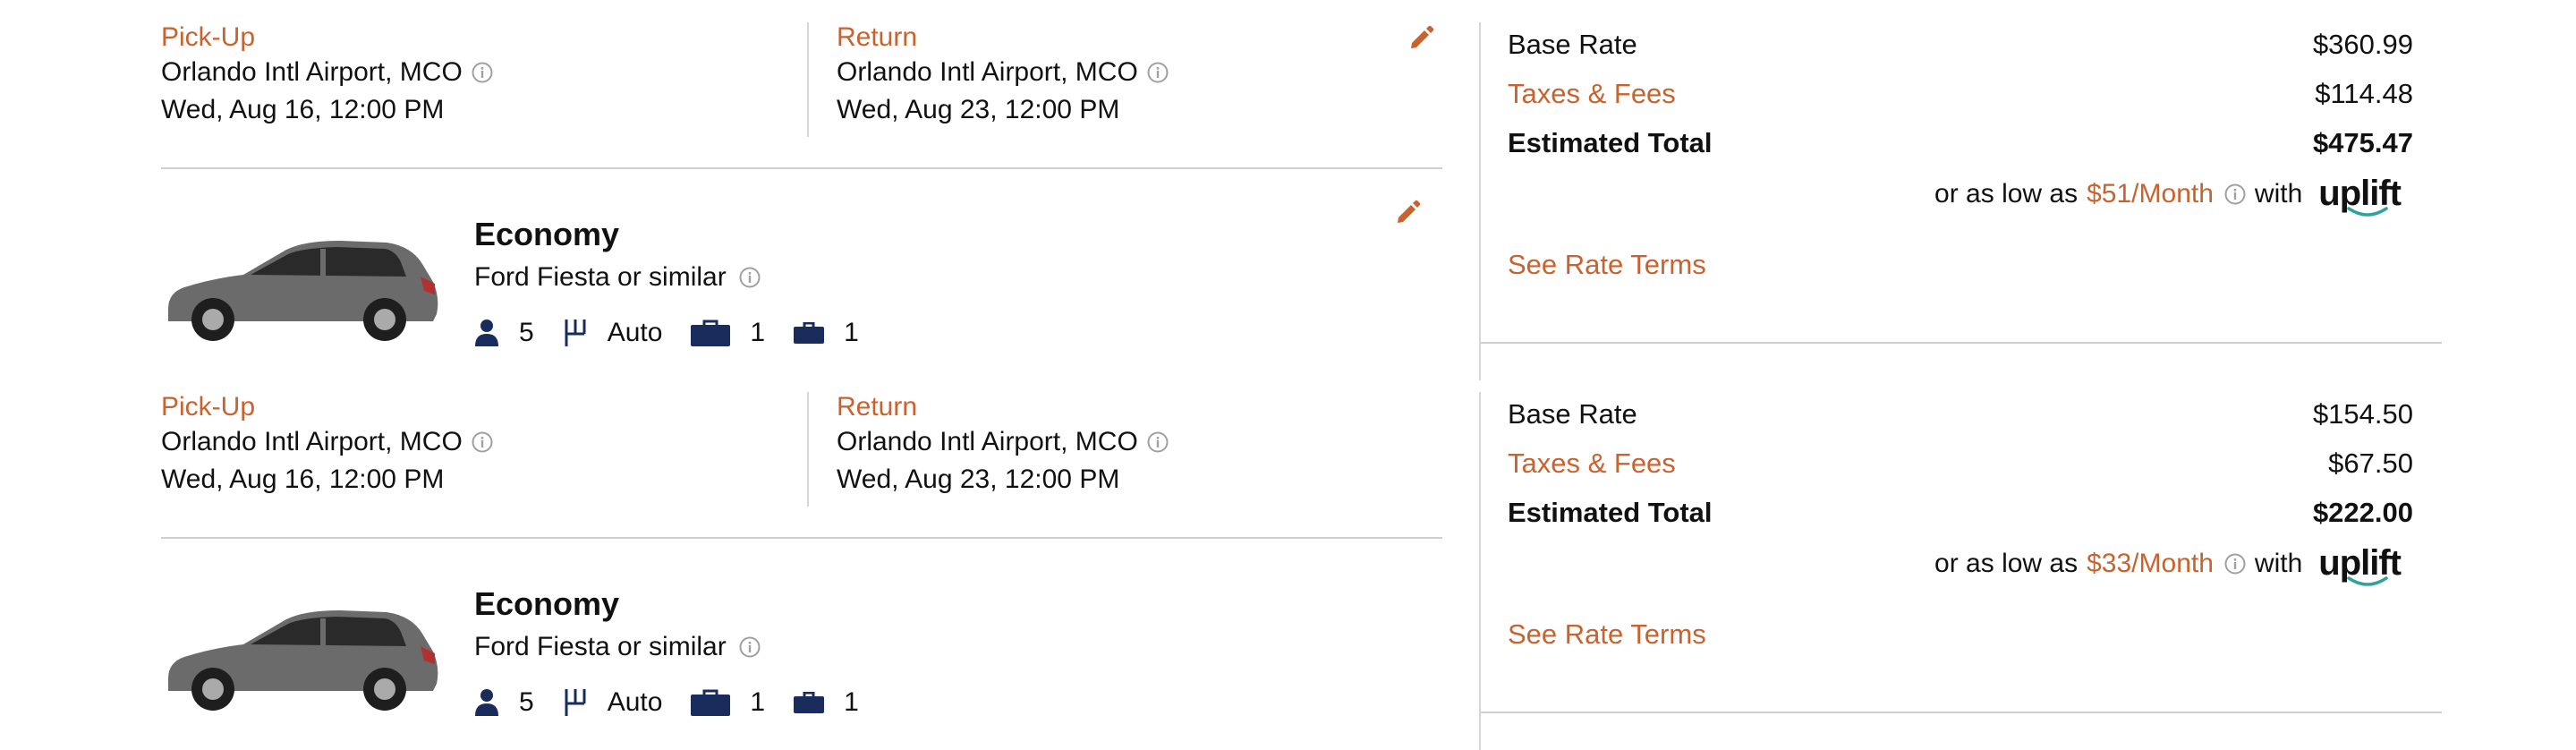 Image resolution: width=2576 pixels, height=750 pixels. Describe the element at coordinates (2362, 44) in the screenshot. I see `base-rate-value: $360.99` at that location.